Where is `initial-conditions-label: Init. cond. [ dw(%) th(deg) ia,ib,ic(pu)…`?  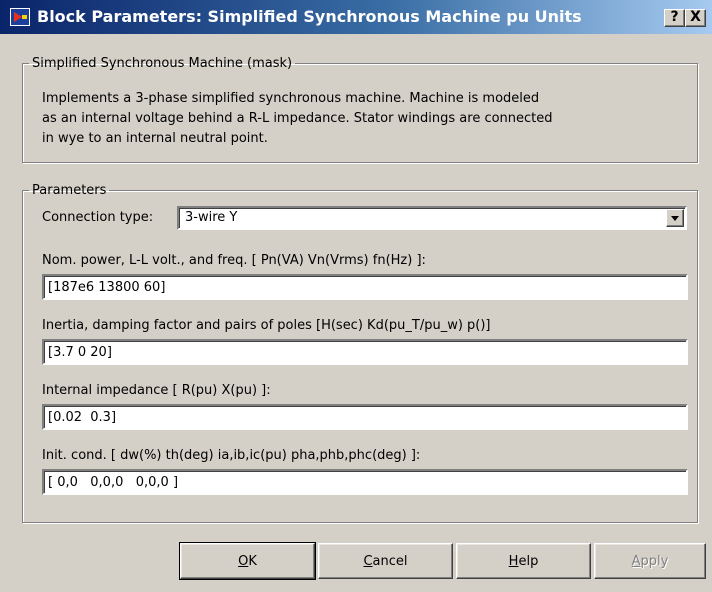 initial-conditions-label: Init. cond. [ dw(%) th(deg) ia,ib,ic(pu)… is located at coordinates (231, 455).